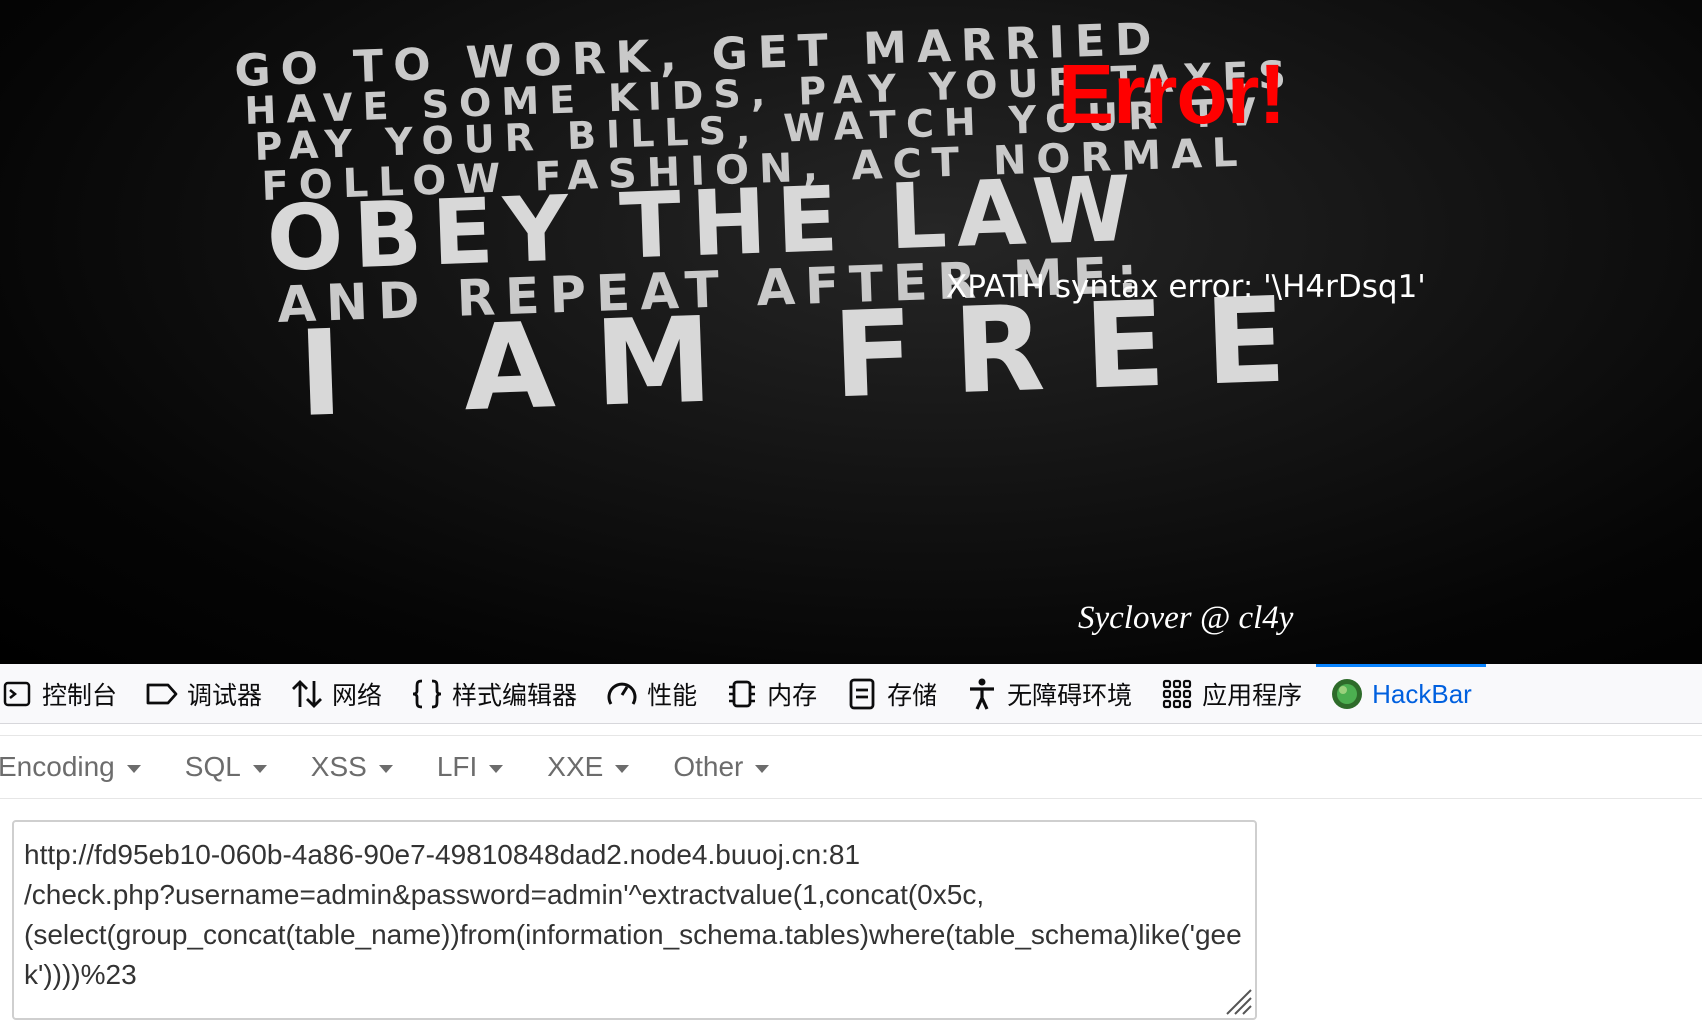 Image resolution: width=1702 pixels, height=1035 pixels. I want to click on tab-label: 网络, so click(357, 695).